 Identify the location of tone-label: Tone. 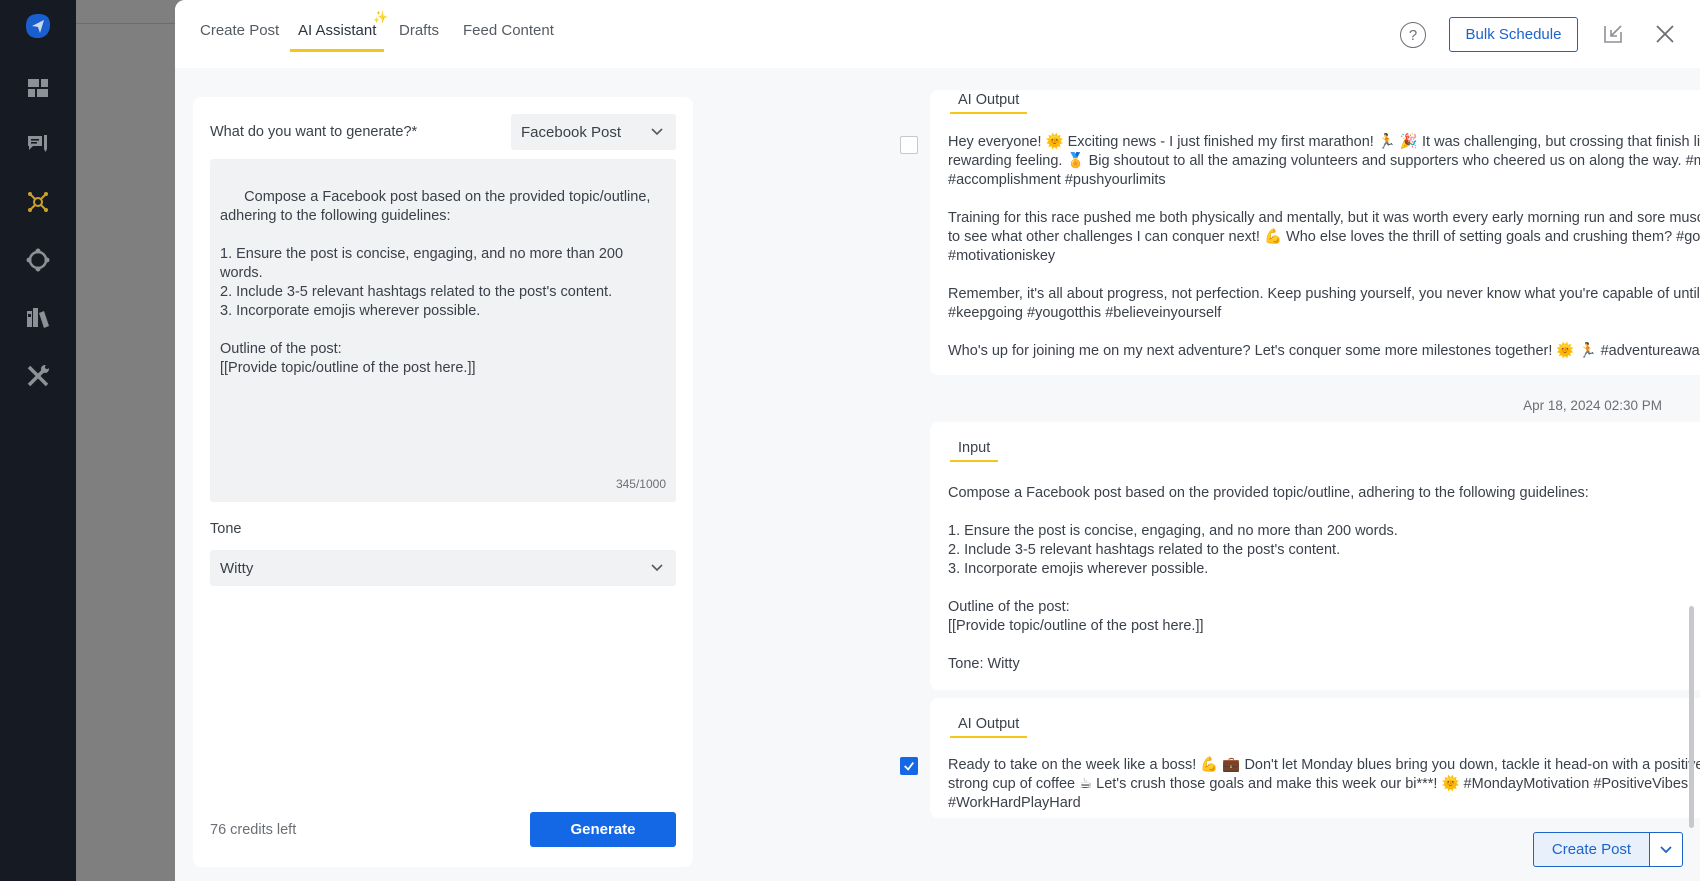
(226, 529).